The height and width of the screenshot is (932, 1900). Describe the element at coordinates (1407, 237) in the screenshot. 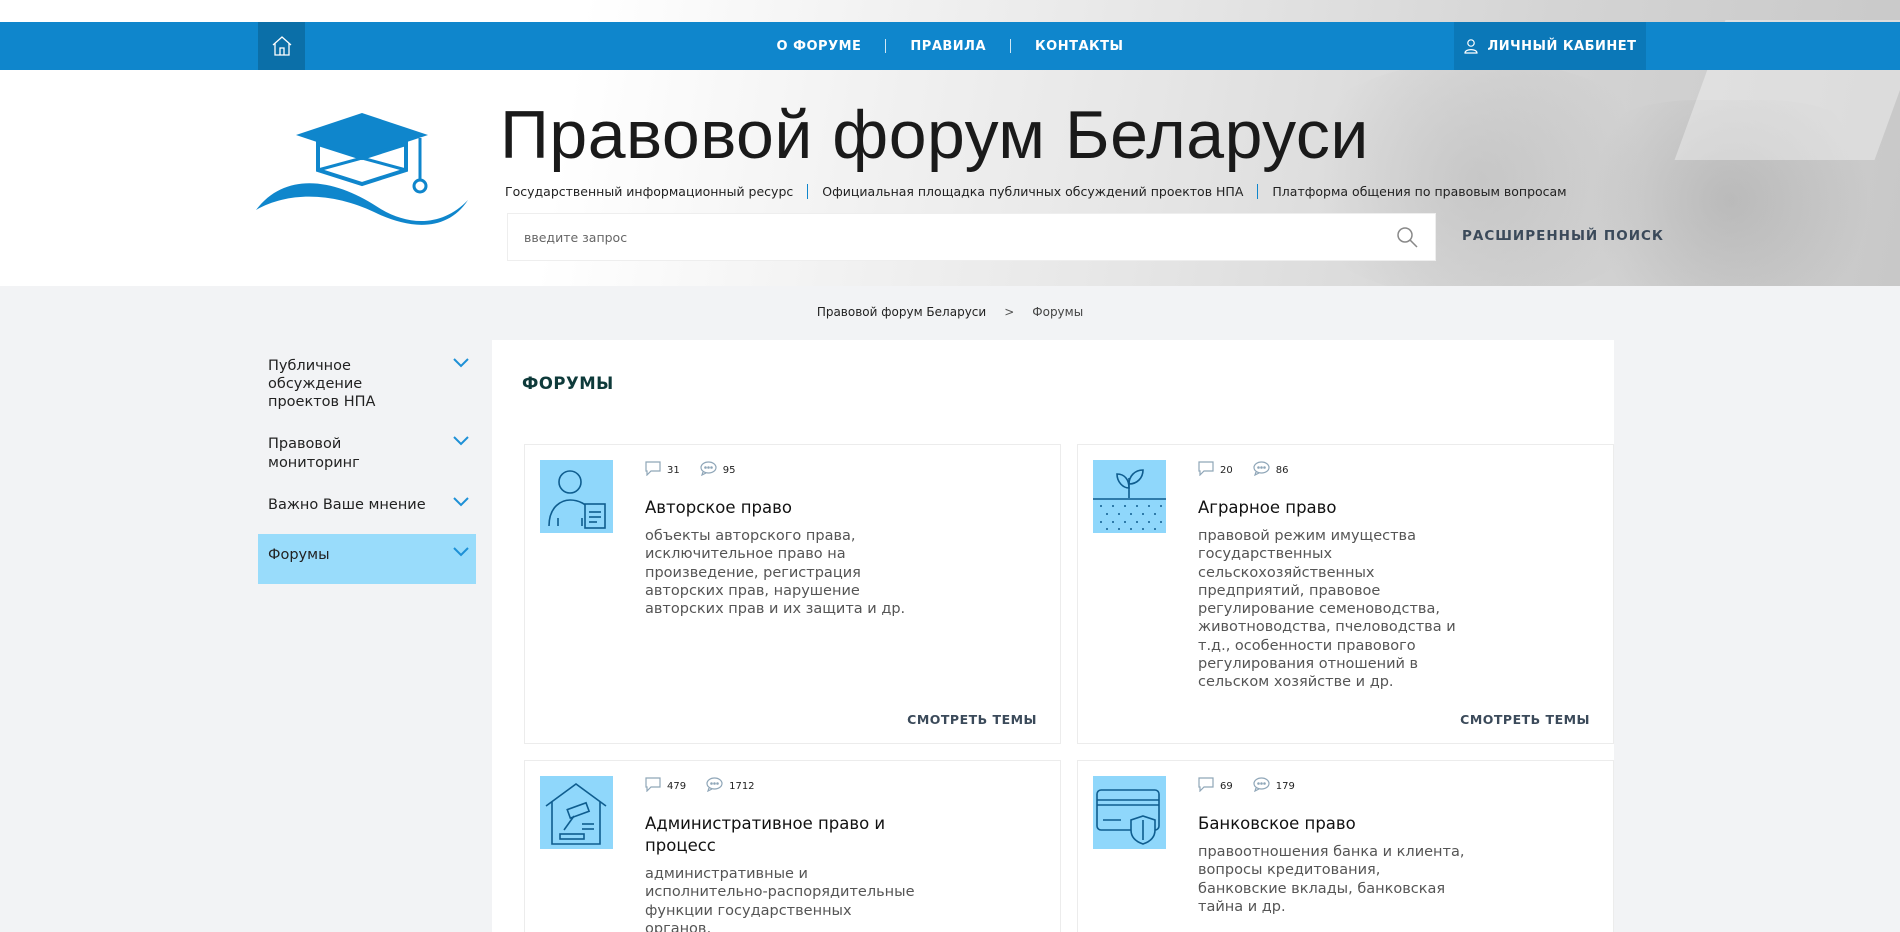

I see `search-icon` at that location.